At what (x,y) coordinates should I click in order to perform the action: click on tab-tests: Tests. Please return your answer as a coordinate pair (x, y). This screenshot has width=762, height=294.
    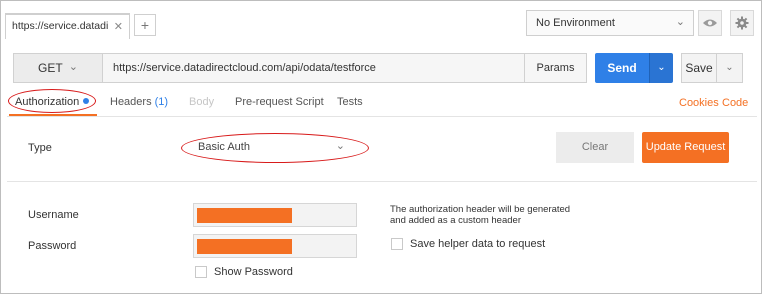
    Looking at the image, I should click on (350, 102).